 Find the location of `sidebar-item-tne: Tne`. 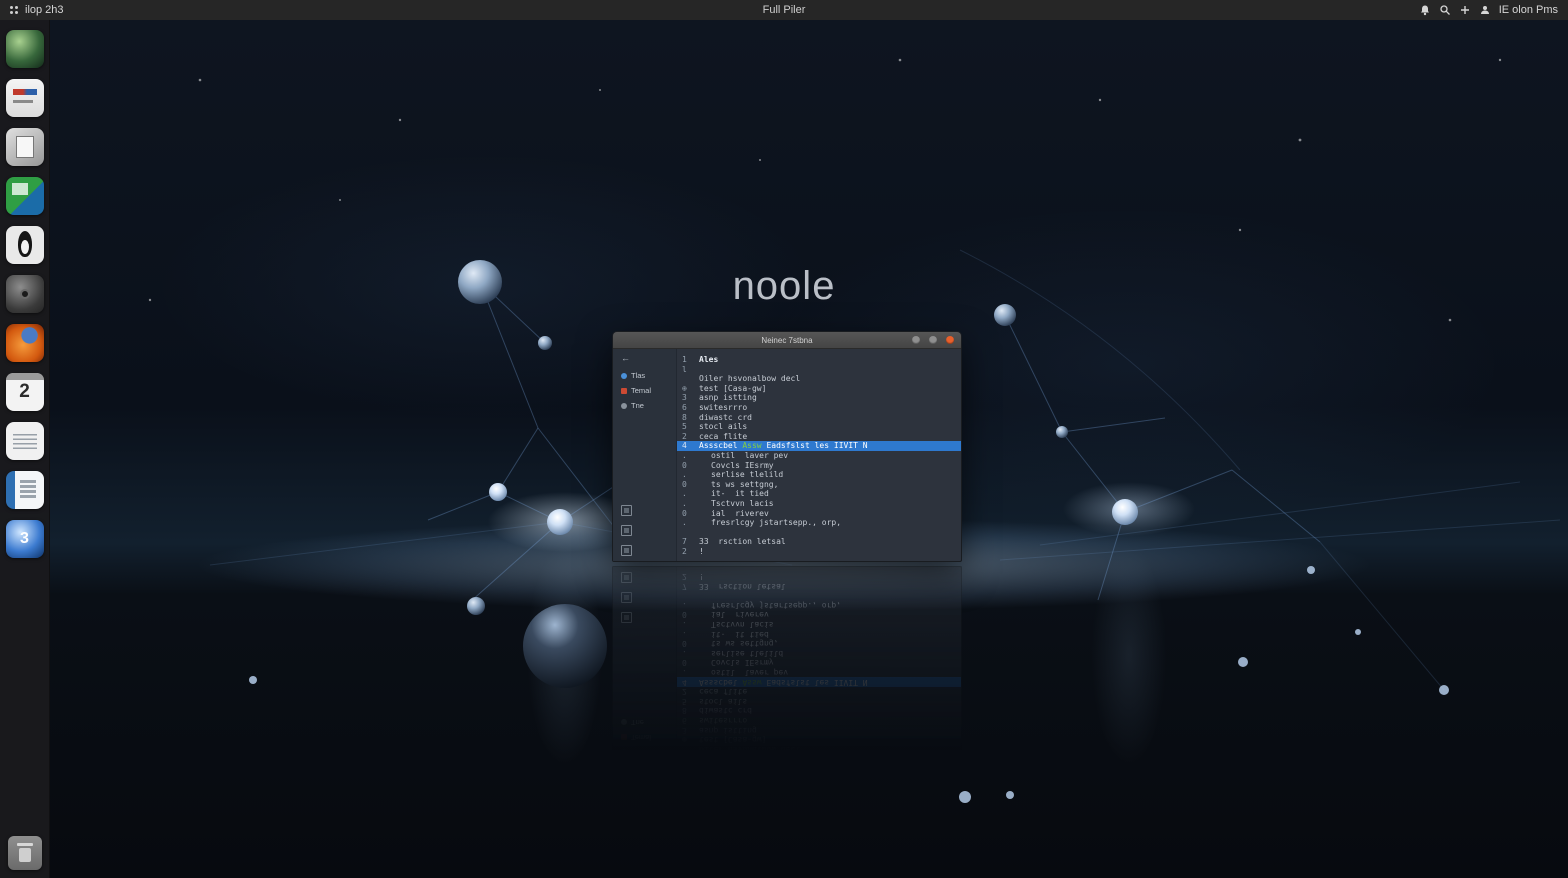

sidebar-item-tne: Tne is located at coordinates (648, 405).